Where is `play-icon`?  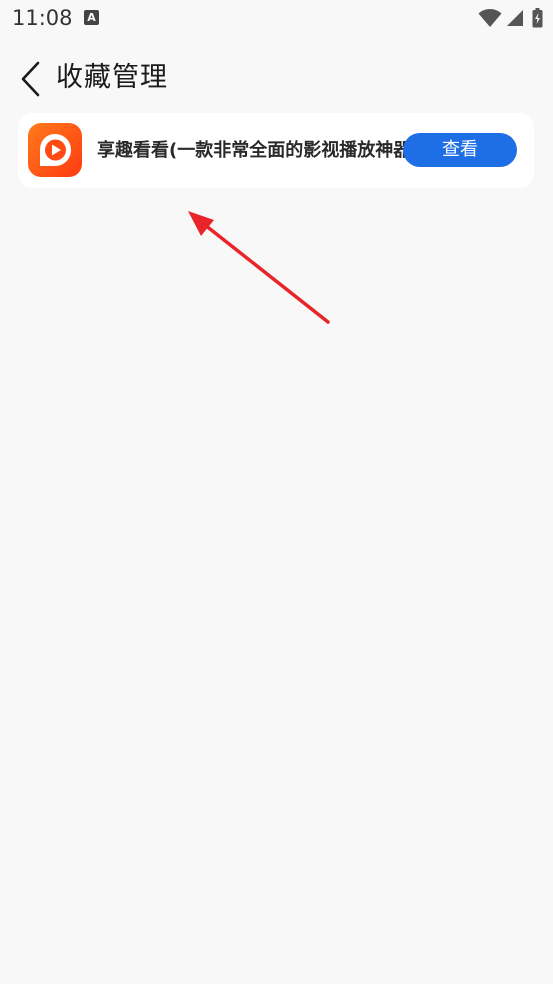
play-icon is located at coordinates (55, 150).